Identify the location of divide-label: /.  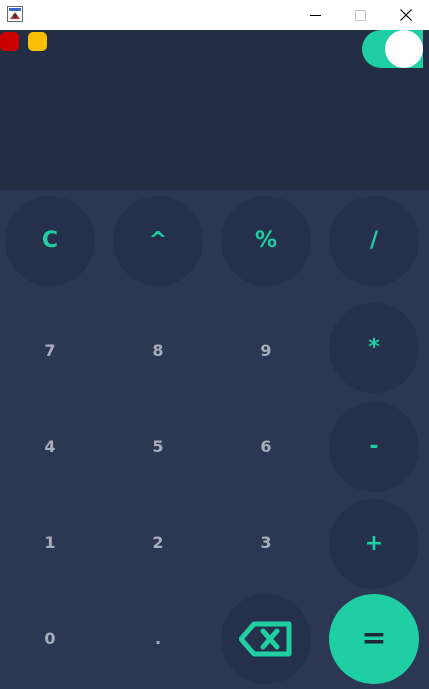
(374, 240).